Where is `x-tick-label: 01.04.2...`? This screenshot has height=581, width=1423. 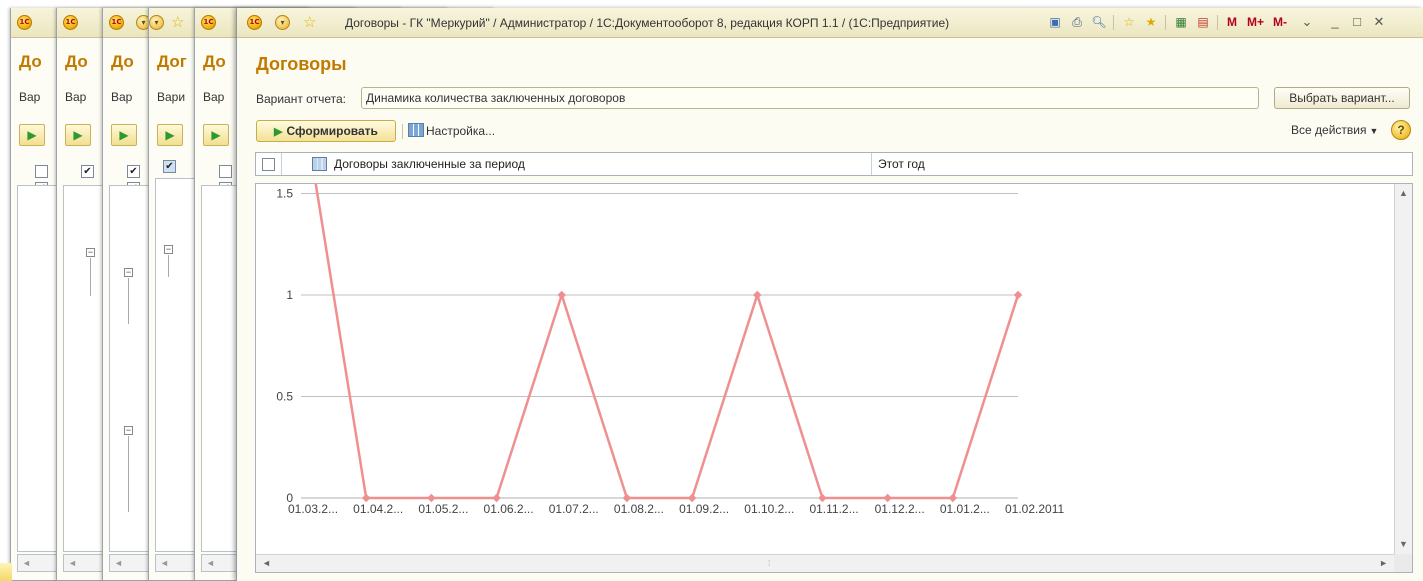
x-tick-label: 01.04.2... is located at coordinates (378, 509).